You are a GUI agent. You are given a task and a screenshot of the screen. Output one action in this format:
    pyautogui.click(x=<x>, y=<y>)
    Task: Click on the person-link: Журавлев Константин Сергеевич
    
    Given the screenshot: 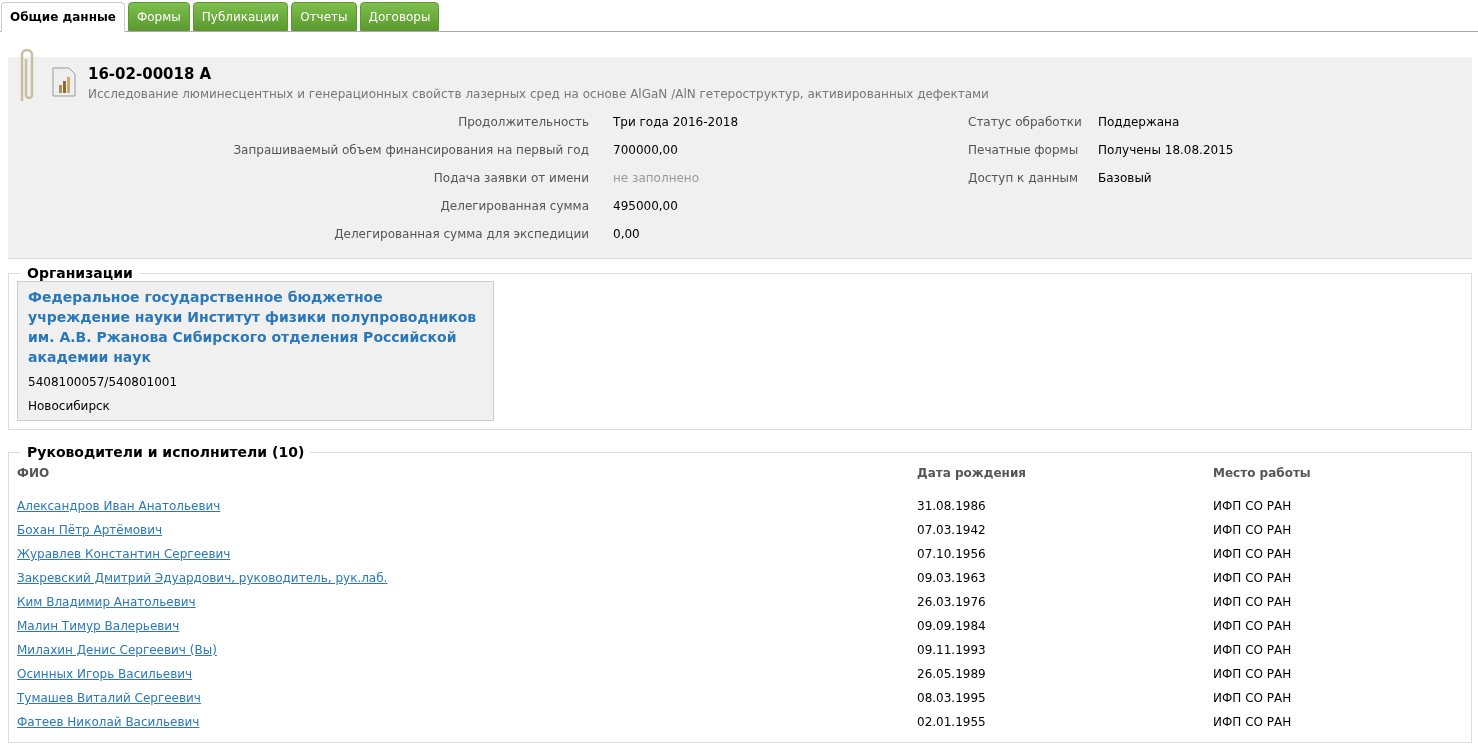 What is the action you would take?
    pyautogui.click(x=124, y=554)
    